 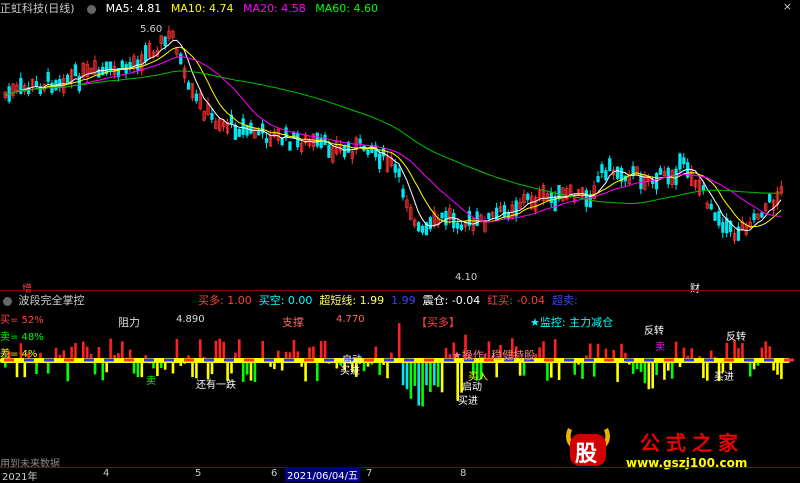 What do you see at coordinates (37, 8) in the screenshot?
I see `stock-name: 正虹科技(日线)` at bounding box center [37, 8].